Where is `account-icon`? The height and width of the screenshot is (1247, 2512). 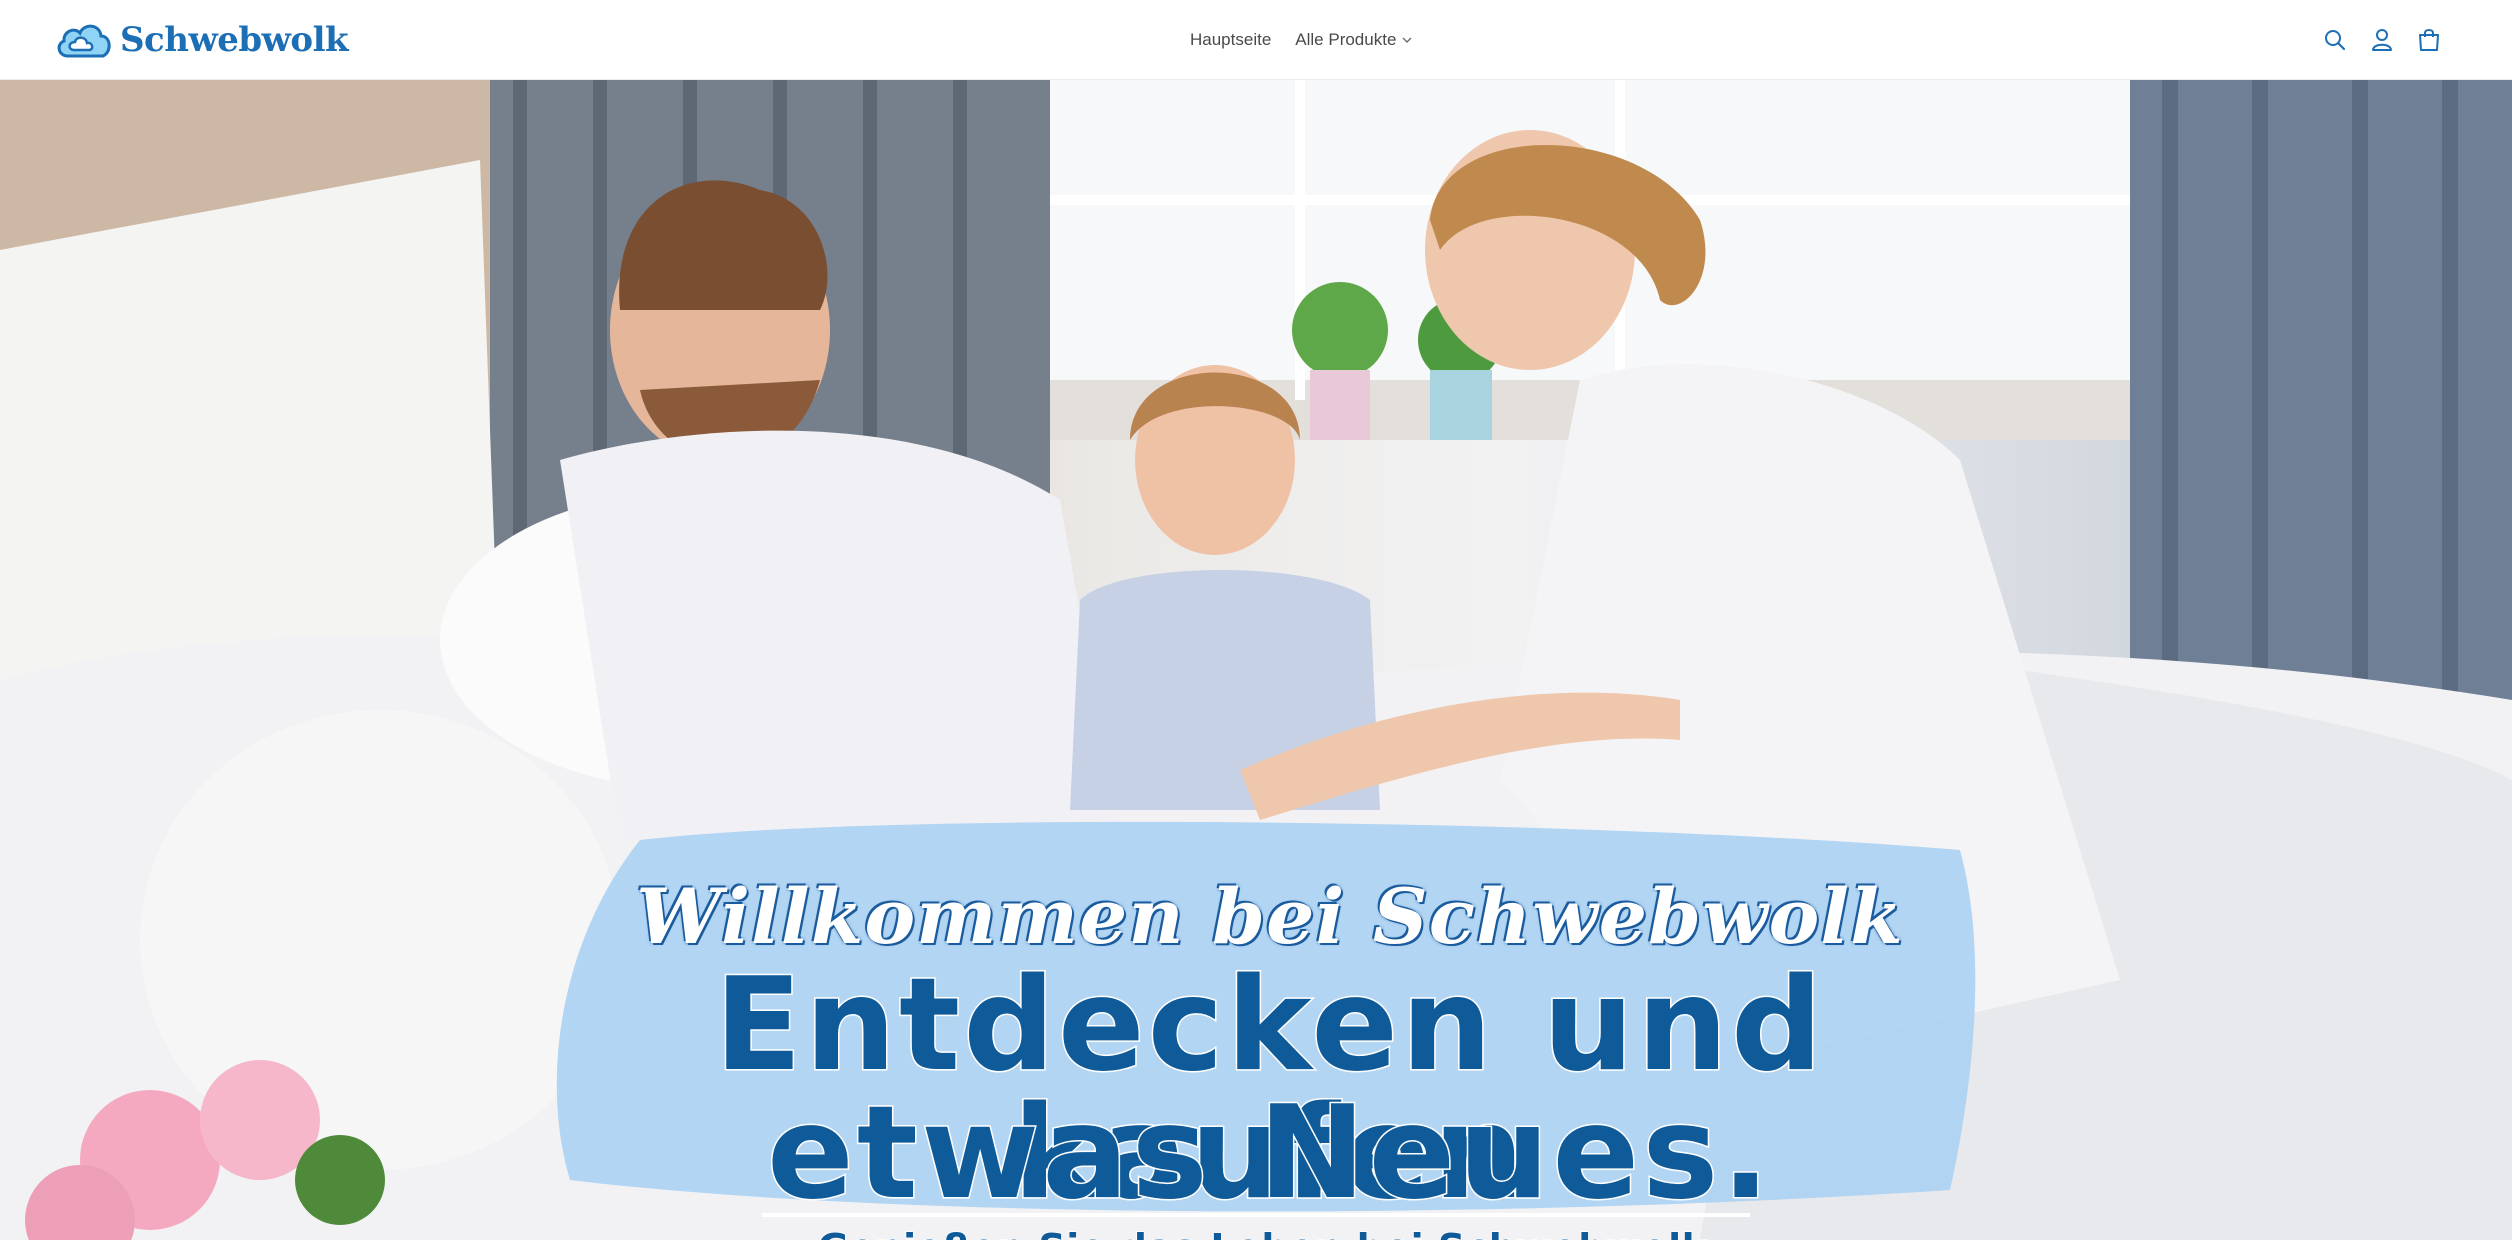 account-icon is located at coordinates (2382, 40).